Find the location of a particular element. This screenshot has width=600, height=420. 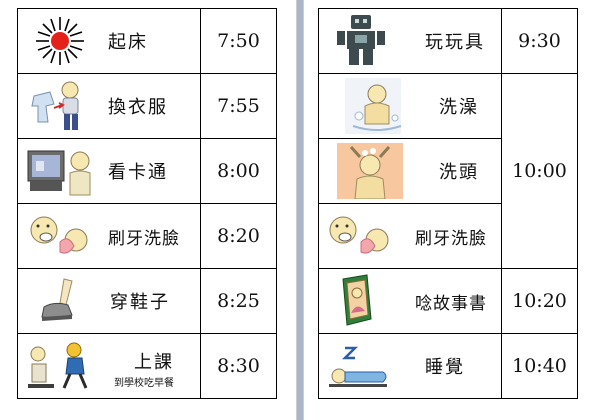

time-cell: 8:00 is located at coordinates (238, 171).